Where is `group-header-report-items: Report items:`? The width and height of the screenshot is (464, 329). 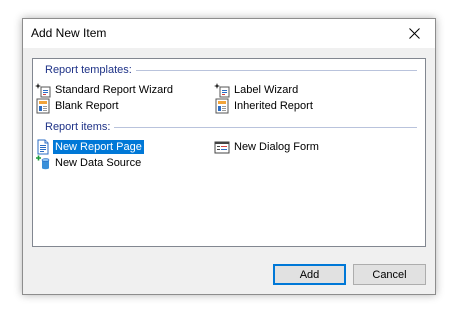
group-header-report-items: Report items: is located at coordinates (231, 127).